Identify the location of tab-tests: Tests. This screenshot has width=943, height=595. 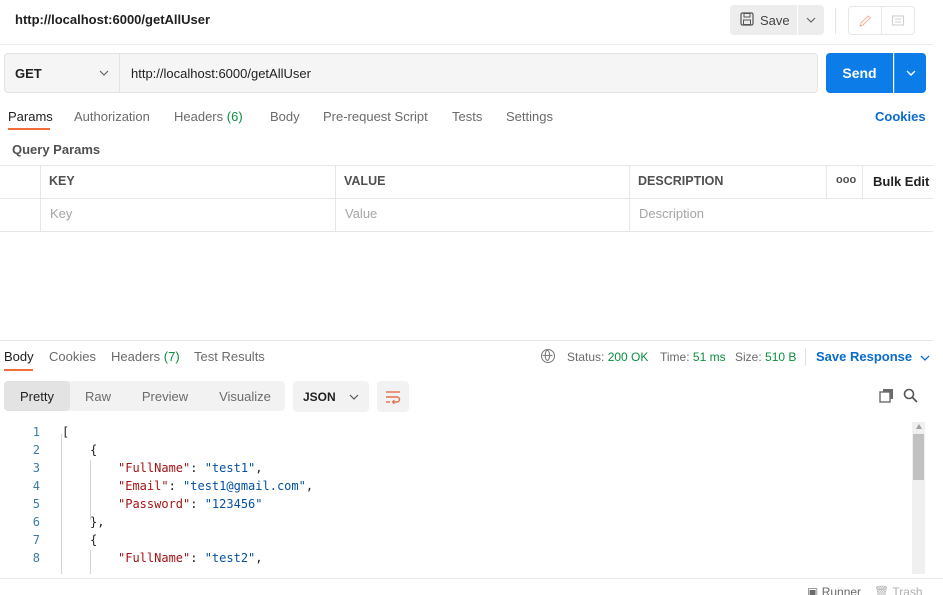
(467, 116).